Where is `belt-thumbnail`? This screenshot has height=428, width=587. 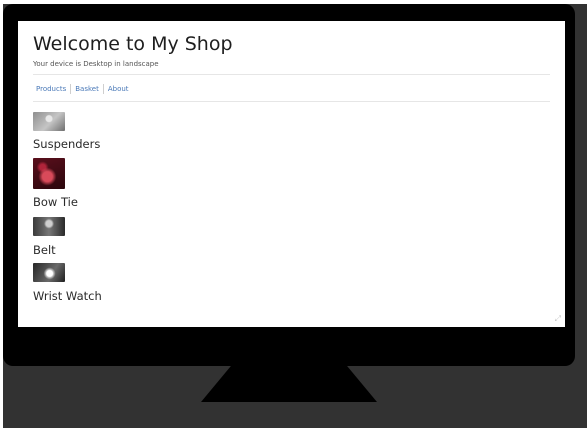 belt-thumbnail is located at coordinates (49, 226).